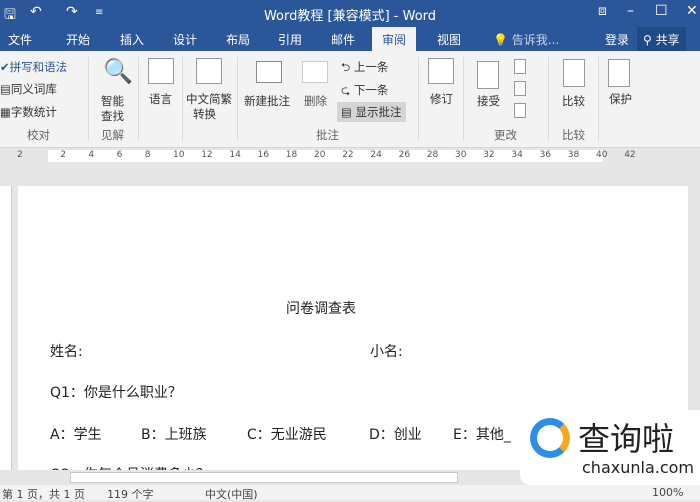  I want to click on nickname-label: 小名:, so click(386, 352).